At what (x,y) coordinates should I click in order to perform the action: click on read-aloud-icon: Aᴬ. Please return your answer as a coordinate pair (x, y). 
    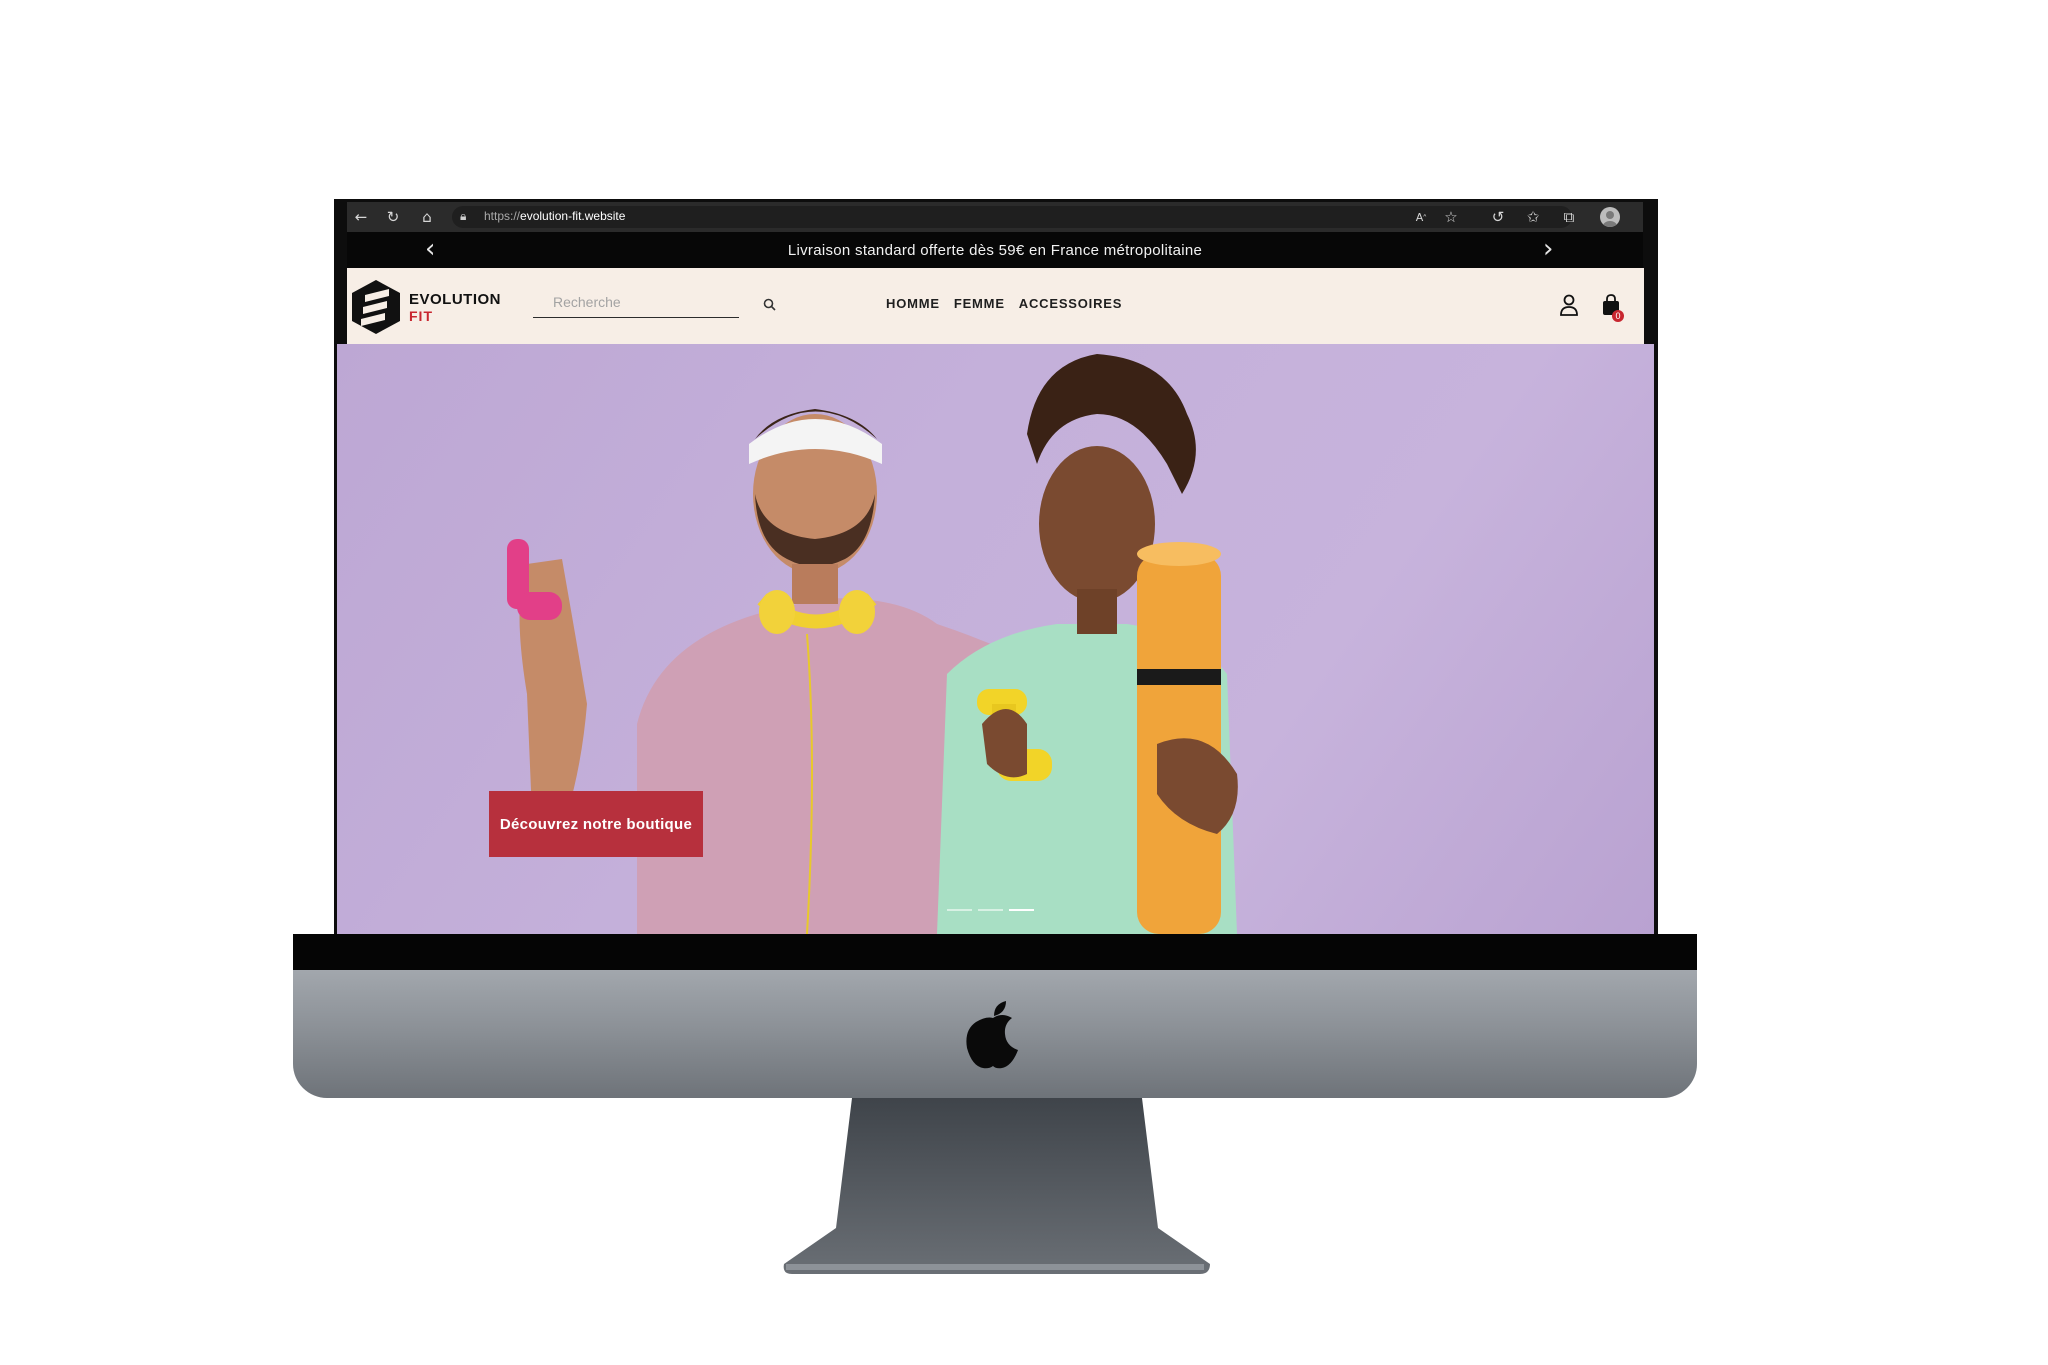
    Looking at the image, I should click on (1421, 217).